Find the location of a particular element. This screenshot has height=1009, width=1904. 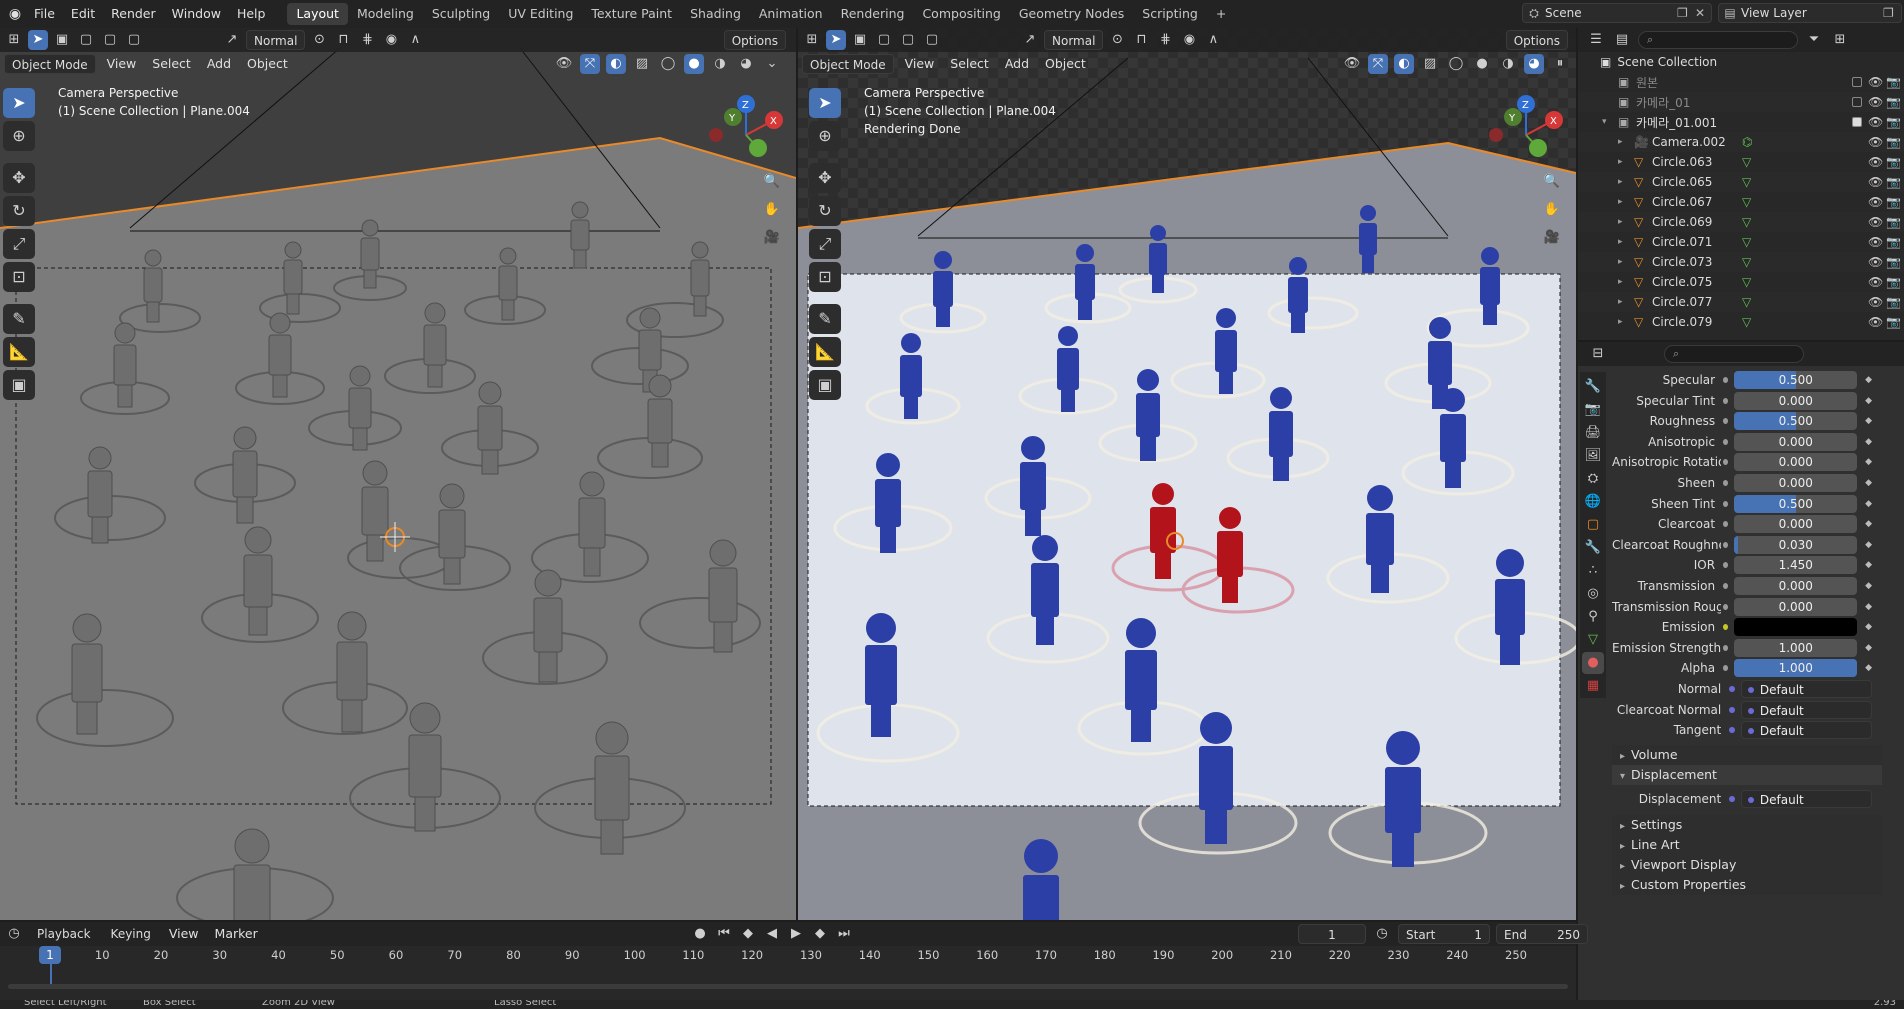

editor-type-icon: ⊞ is located at coordinates (14, 40).